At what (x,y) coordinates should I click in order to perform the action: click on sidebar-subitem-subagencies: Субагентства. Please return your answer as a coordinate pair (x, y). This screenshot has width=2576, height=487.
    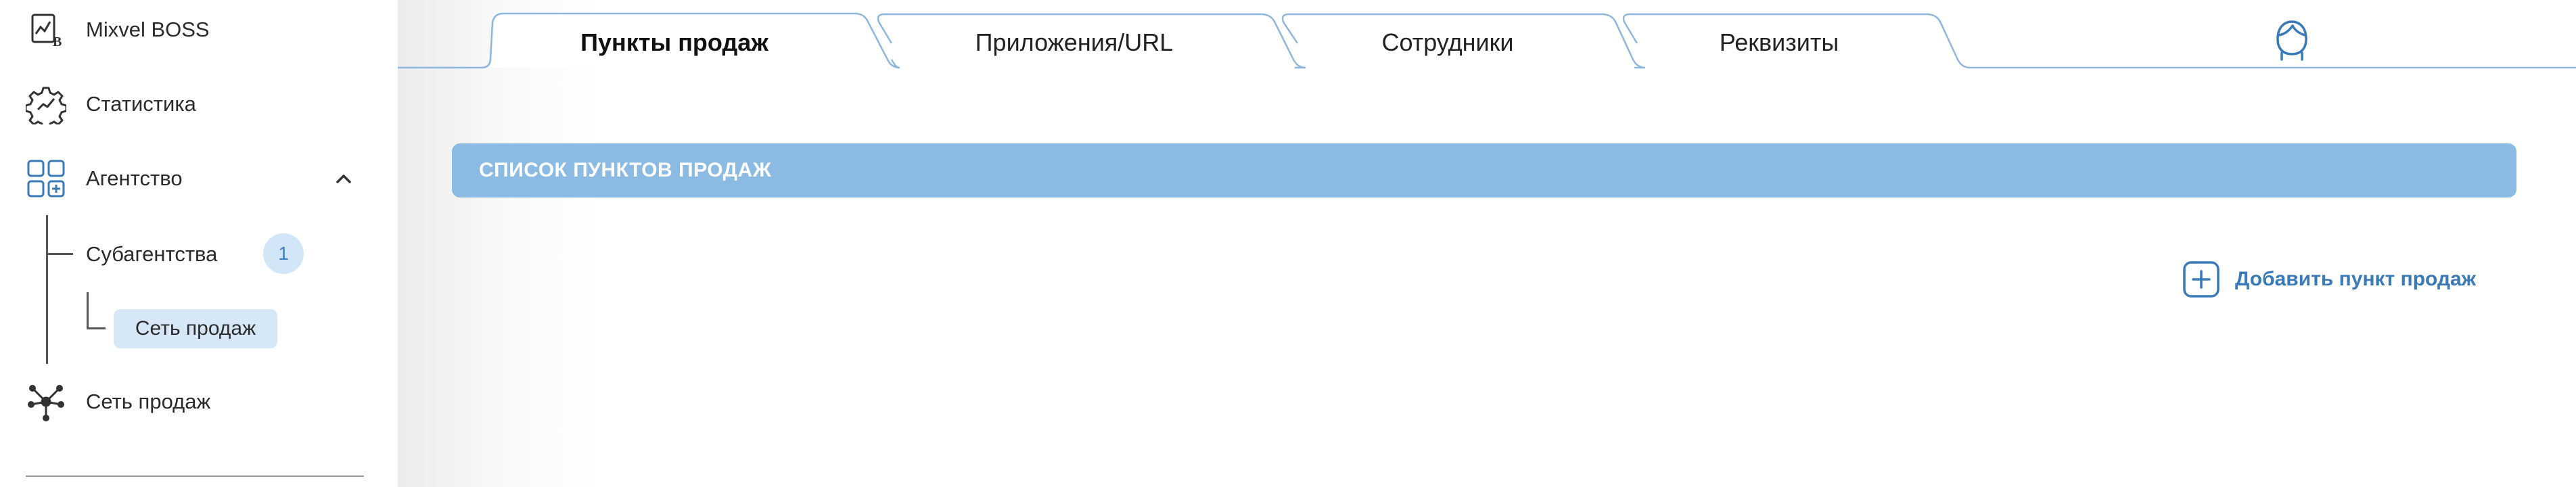
    Looking at the image, I should click on (151, 254).